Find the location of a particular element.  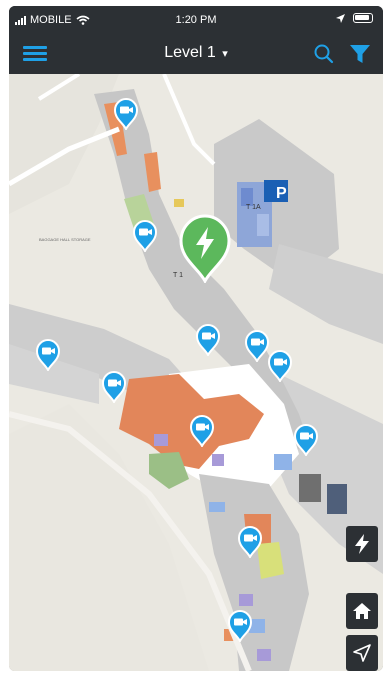

status-bar: MOBILE 1:20 PM is located at coordinates (196, 20).